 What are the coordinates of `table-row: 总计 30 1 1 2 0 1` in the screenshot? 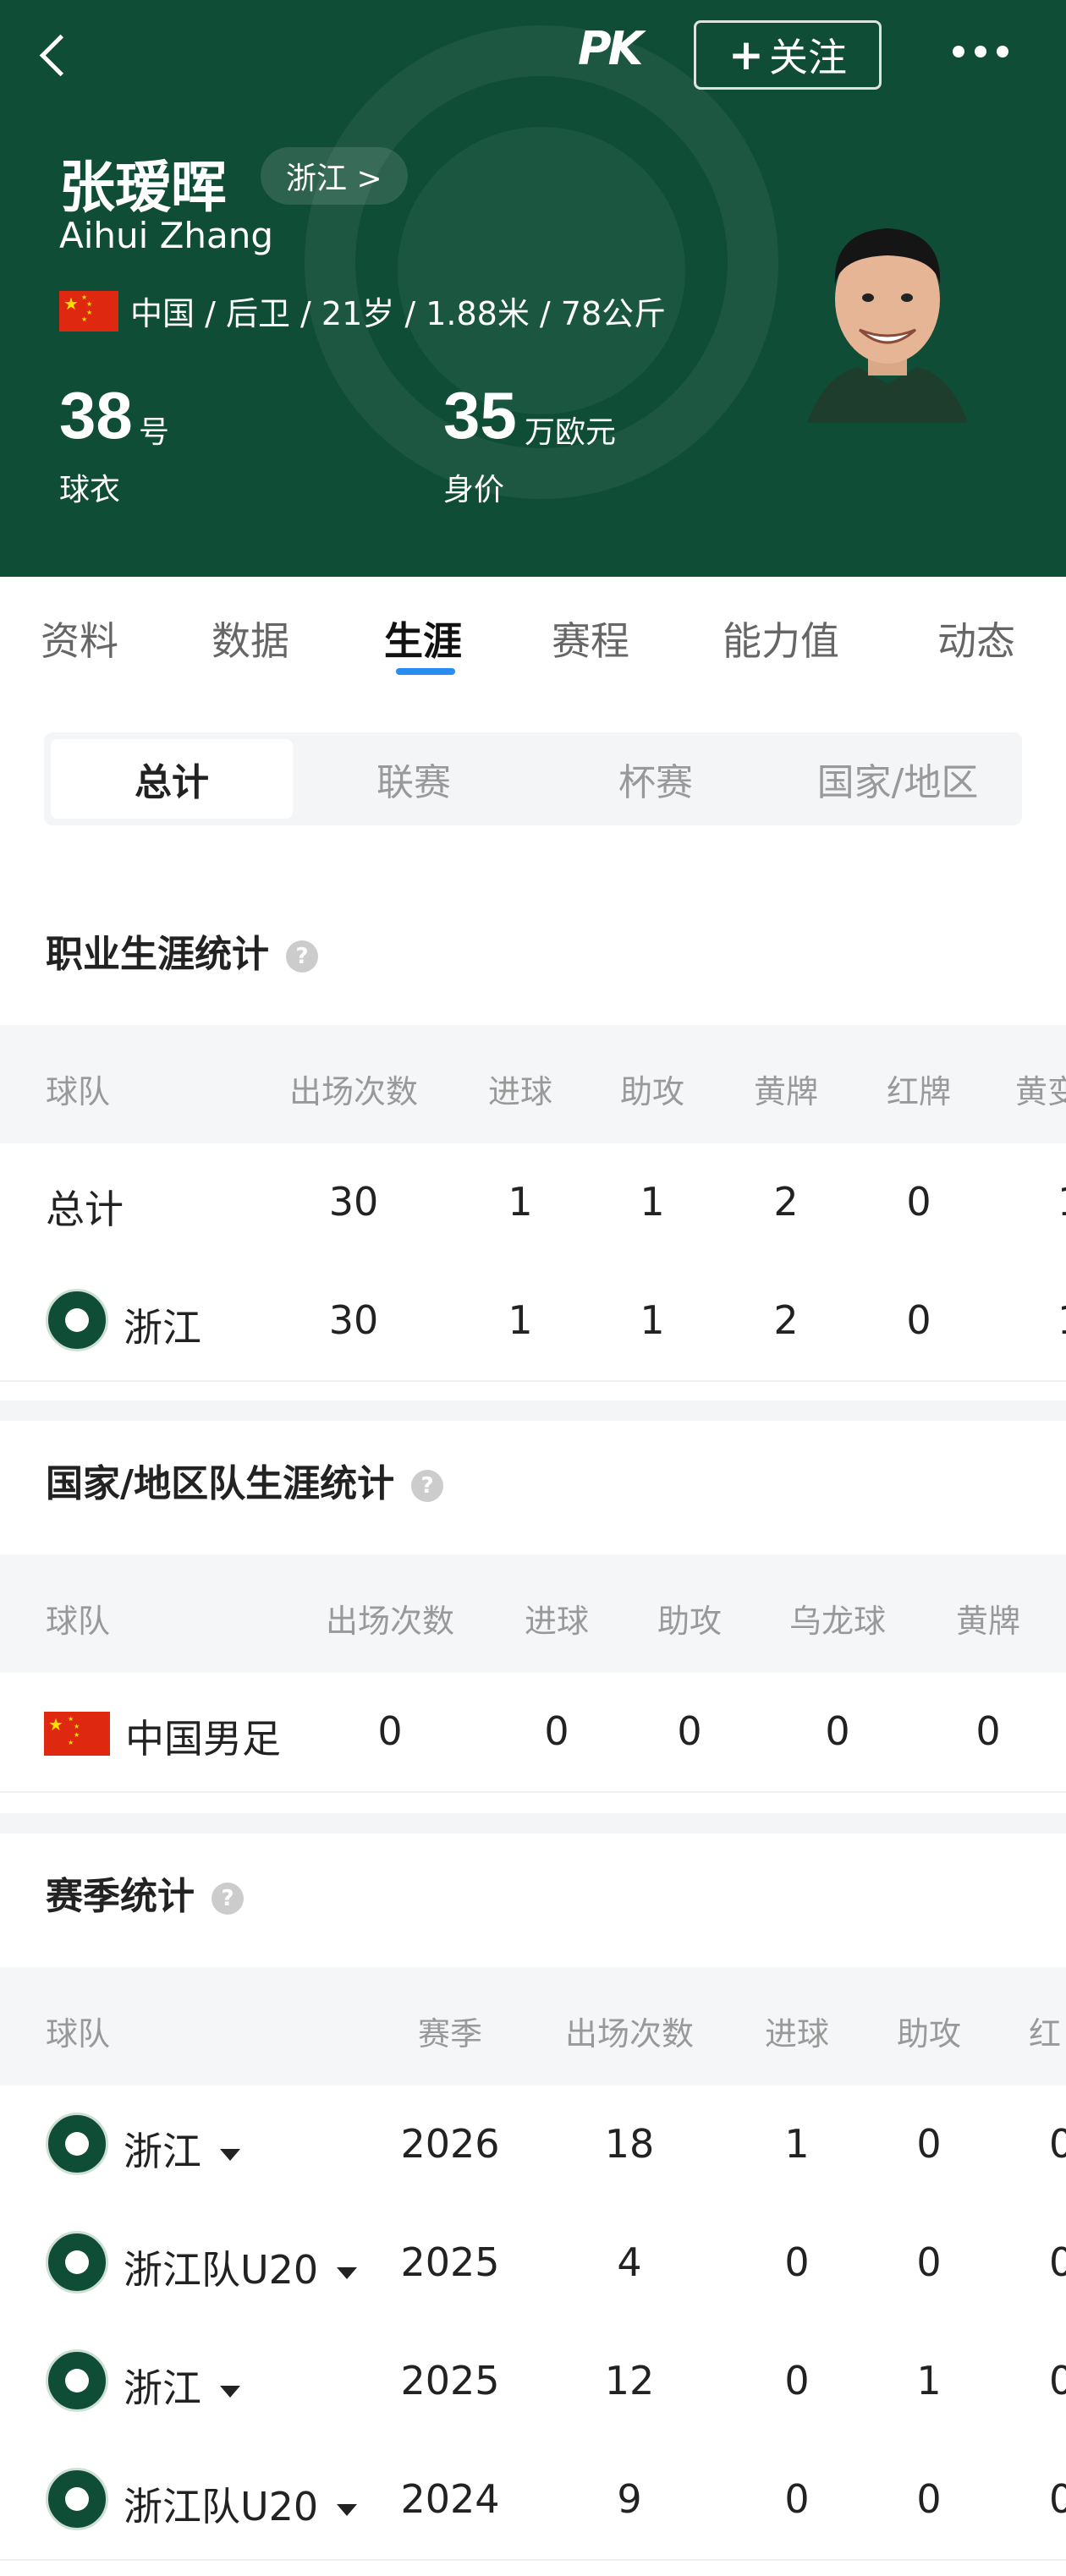 It's located at (533, 1203).